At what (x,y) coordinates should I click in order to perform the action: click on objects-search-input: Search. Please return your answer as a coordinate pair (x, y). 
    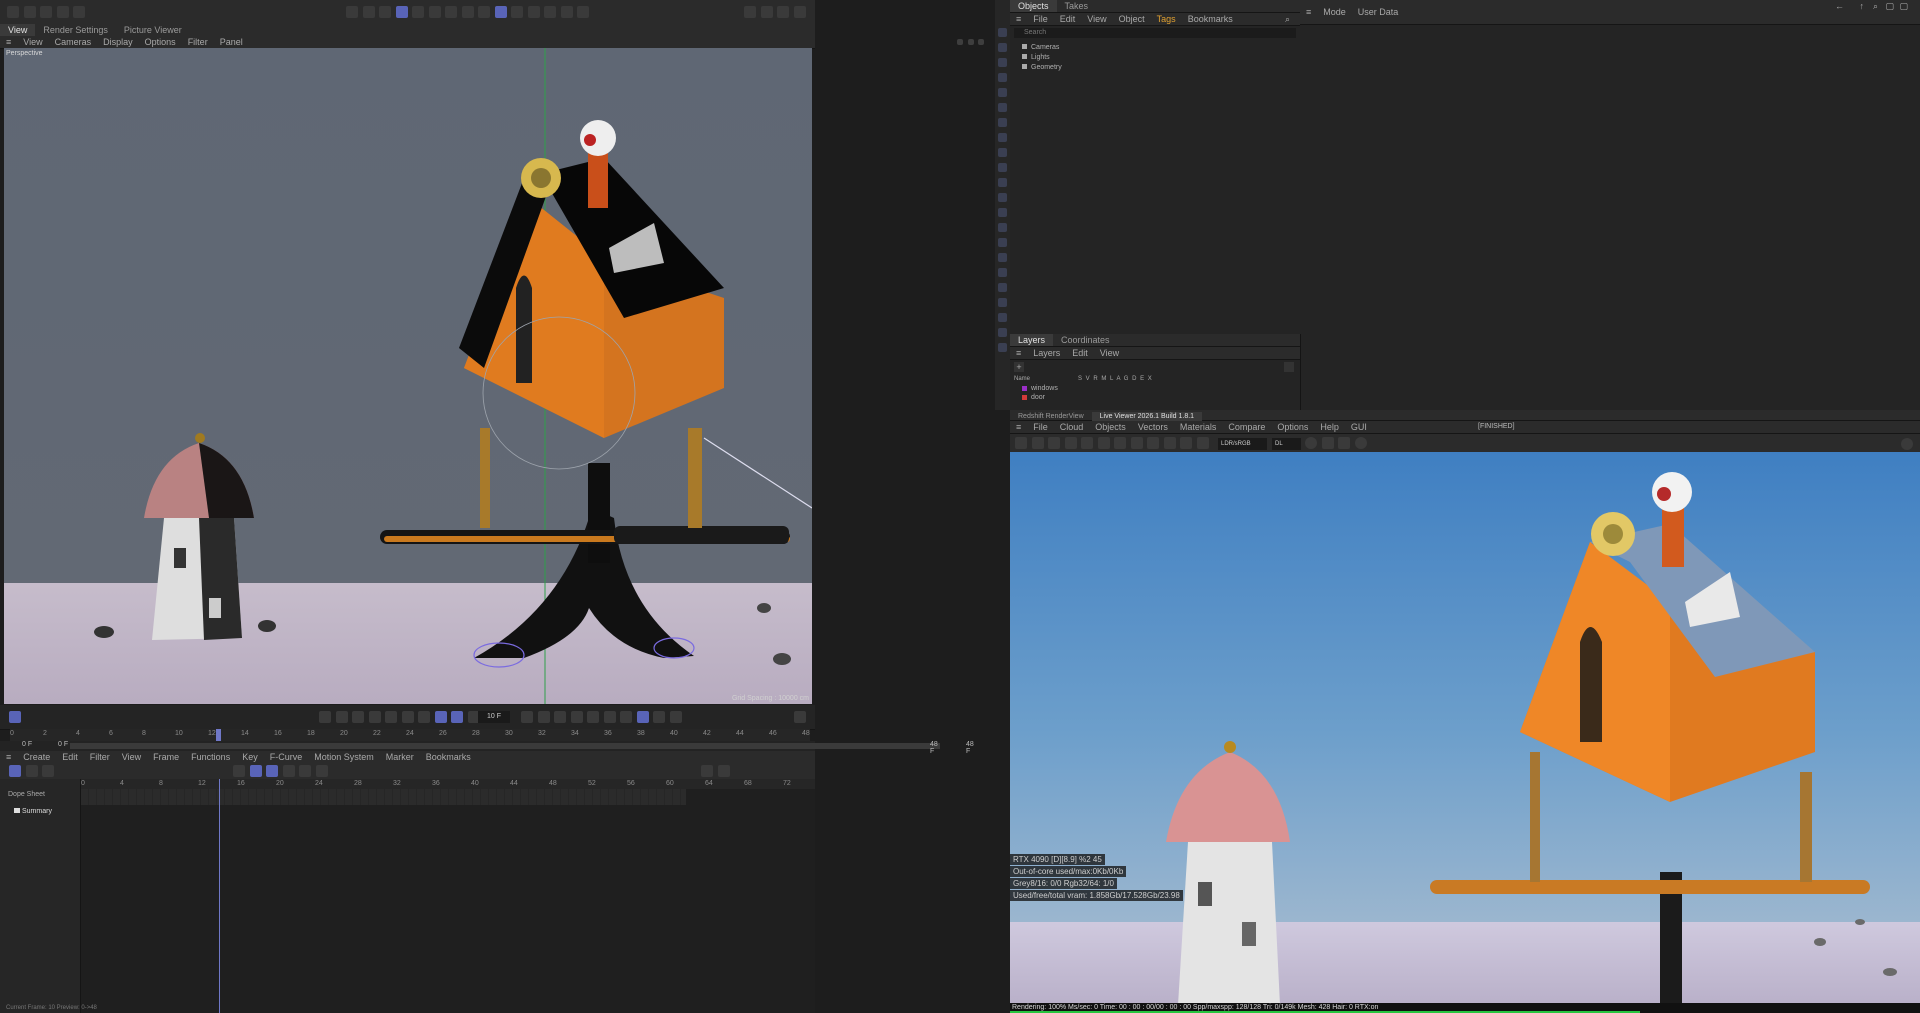
    Looking at the image, I should click on (1155, 33).